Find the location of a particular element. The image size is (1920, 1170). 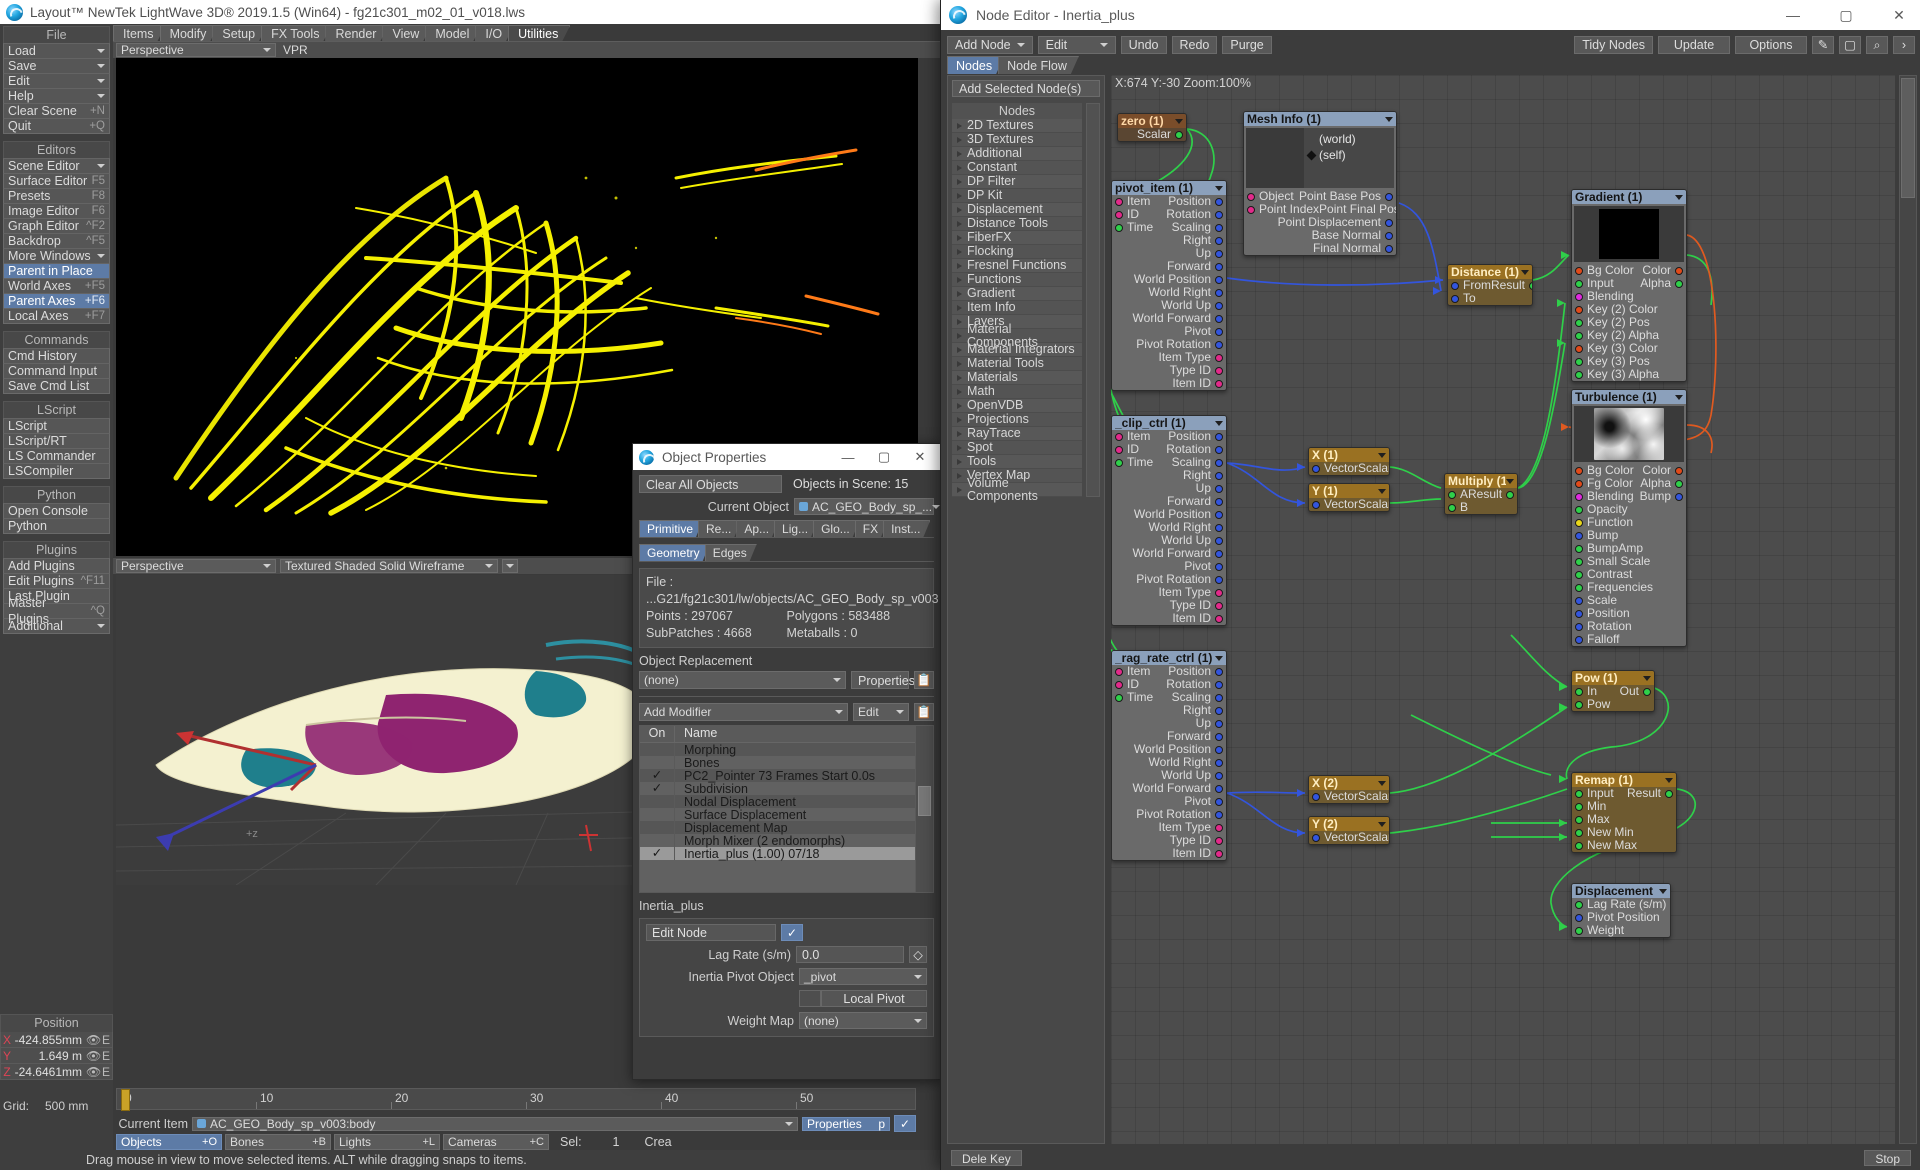

node-input-port: B is located at coordinates (1458, 507).